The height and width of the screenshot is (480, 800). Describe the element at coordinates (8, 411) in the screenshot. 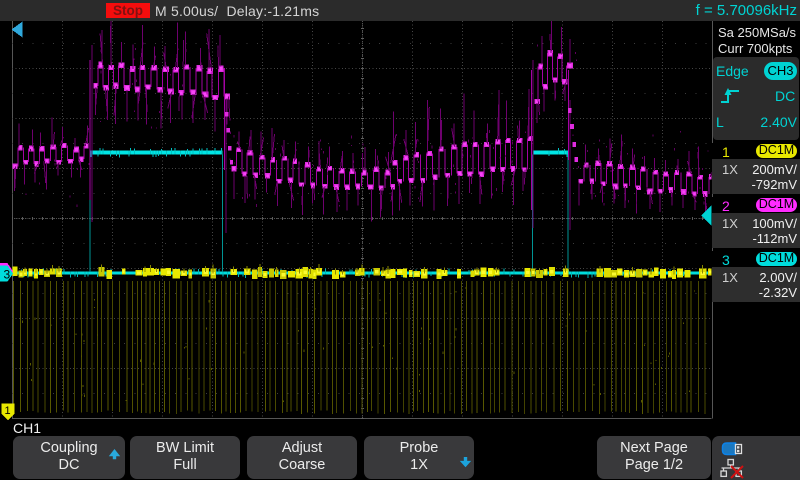

I see `svg-text: 1` at that location.